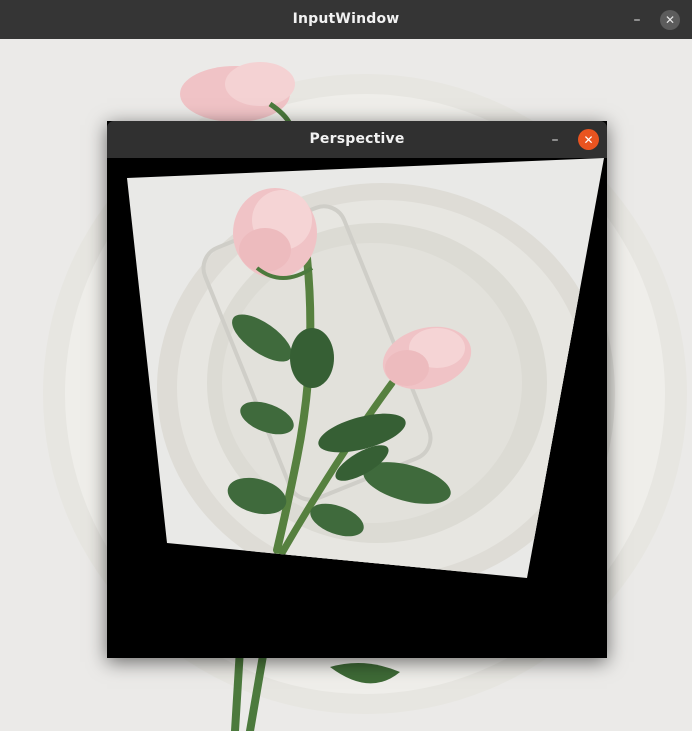 The width and height of the screenshot is (692, 731). I want to click on input-window-title: InputWindow, so click(346, 19).